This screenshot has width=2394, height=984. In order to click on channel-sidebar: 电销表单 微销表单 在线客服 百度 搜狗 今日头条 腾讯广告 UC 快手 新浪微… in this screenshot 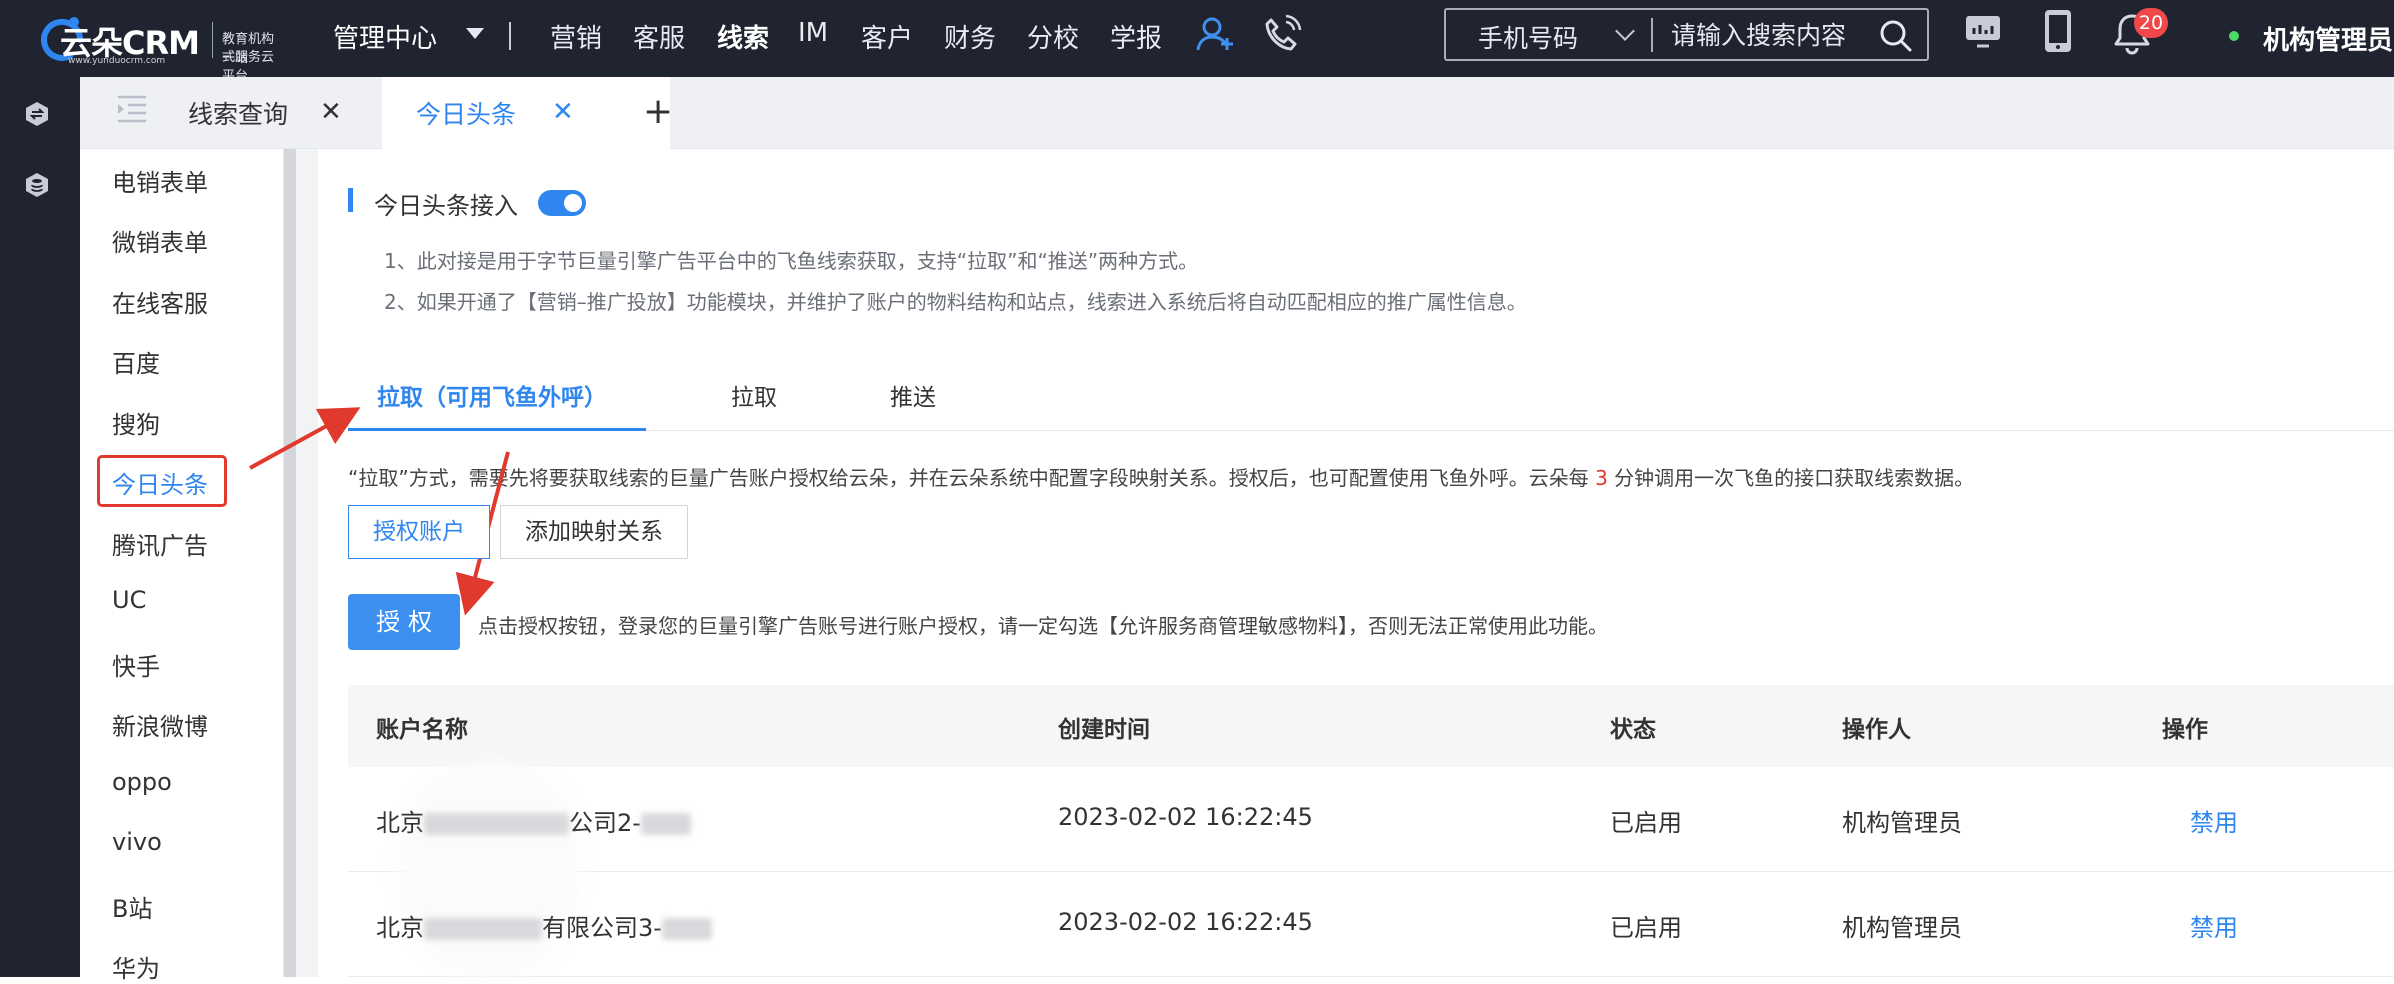, I will do `click(182, 566)`.